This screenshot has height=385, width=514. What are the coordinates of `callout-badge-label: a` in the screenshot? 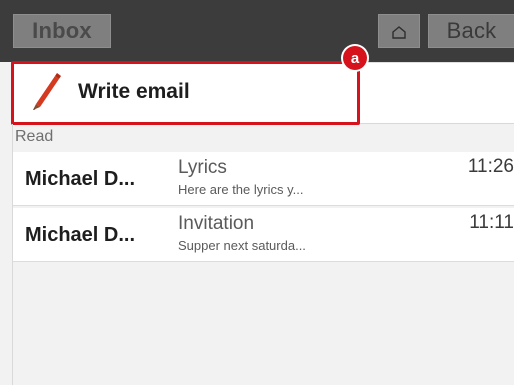 It's located at (355, 58).